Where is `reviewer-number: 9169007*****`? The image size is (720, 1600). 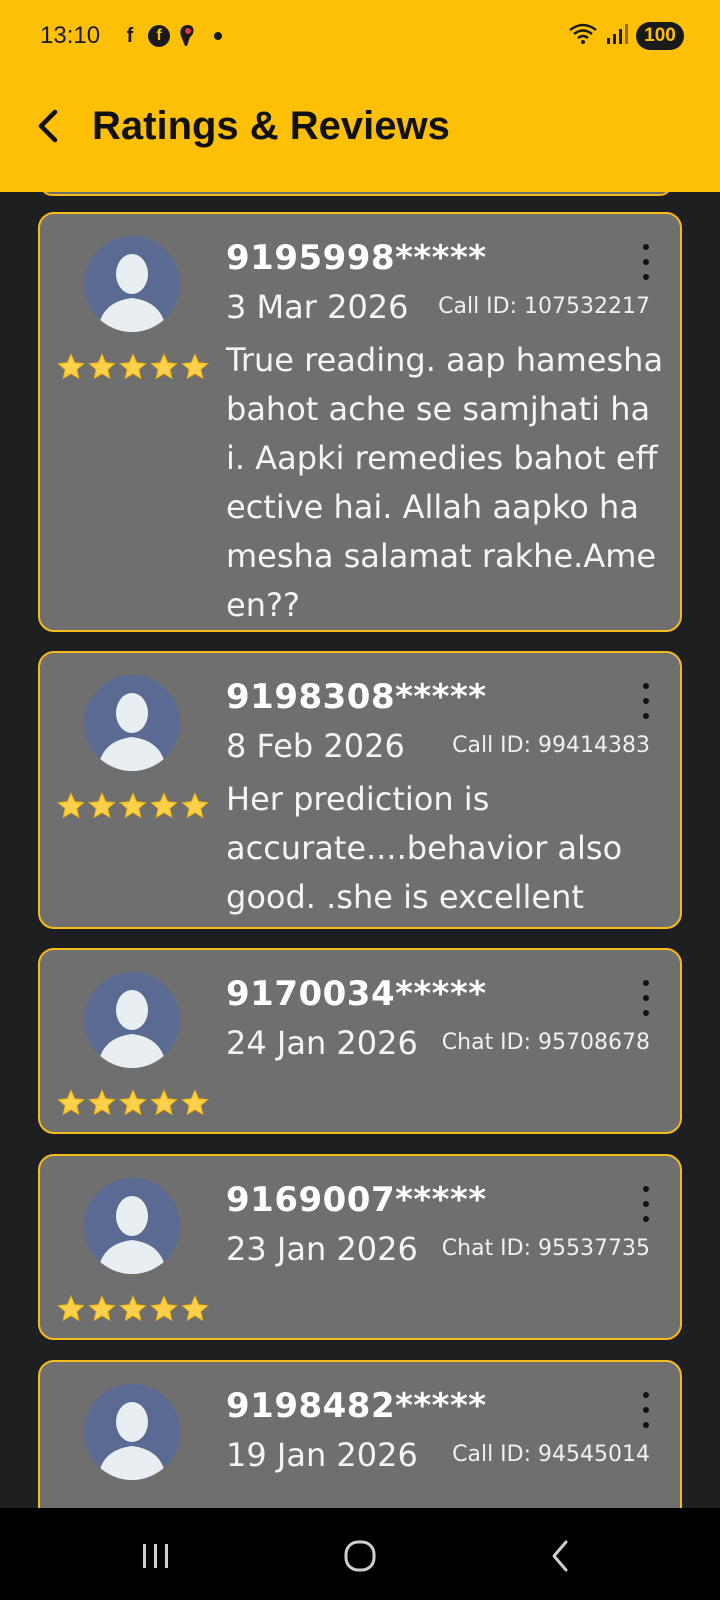 reviewer-number: 9169007***** is located at coordinates (356, 1200).